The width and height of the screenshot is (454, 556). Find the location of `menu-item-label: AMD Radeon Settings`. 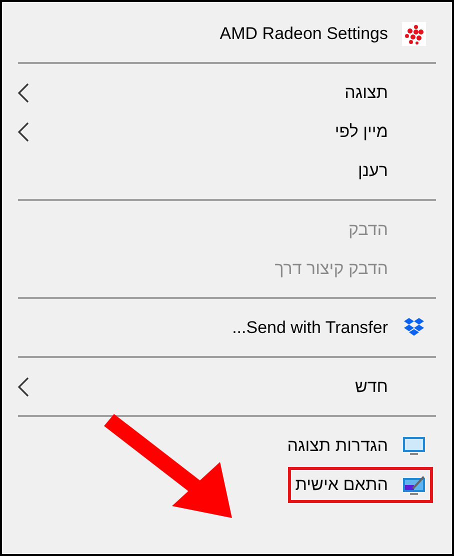

menu-item-label: AMD Radeon Settings is located at coordinates (304, 34).